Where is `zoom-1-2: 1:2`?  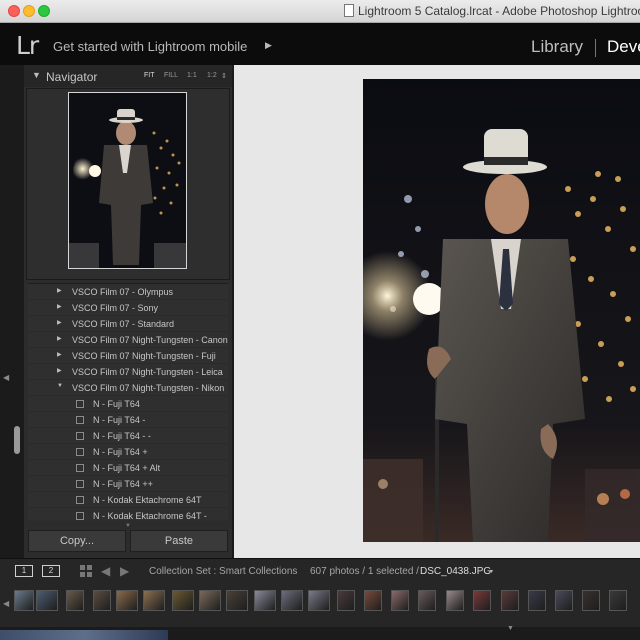
zoom-1-2: 1:2 is located at coordinates (212, 75).